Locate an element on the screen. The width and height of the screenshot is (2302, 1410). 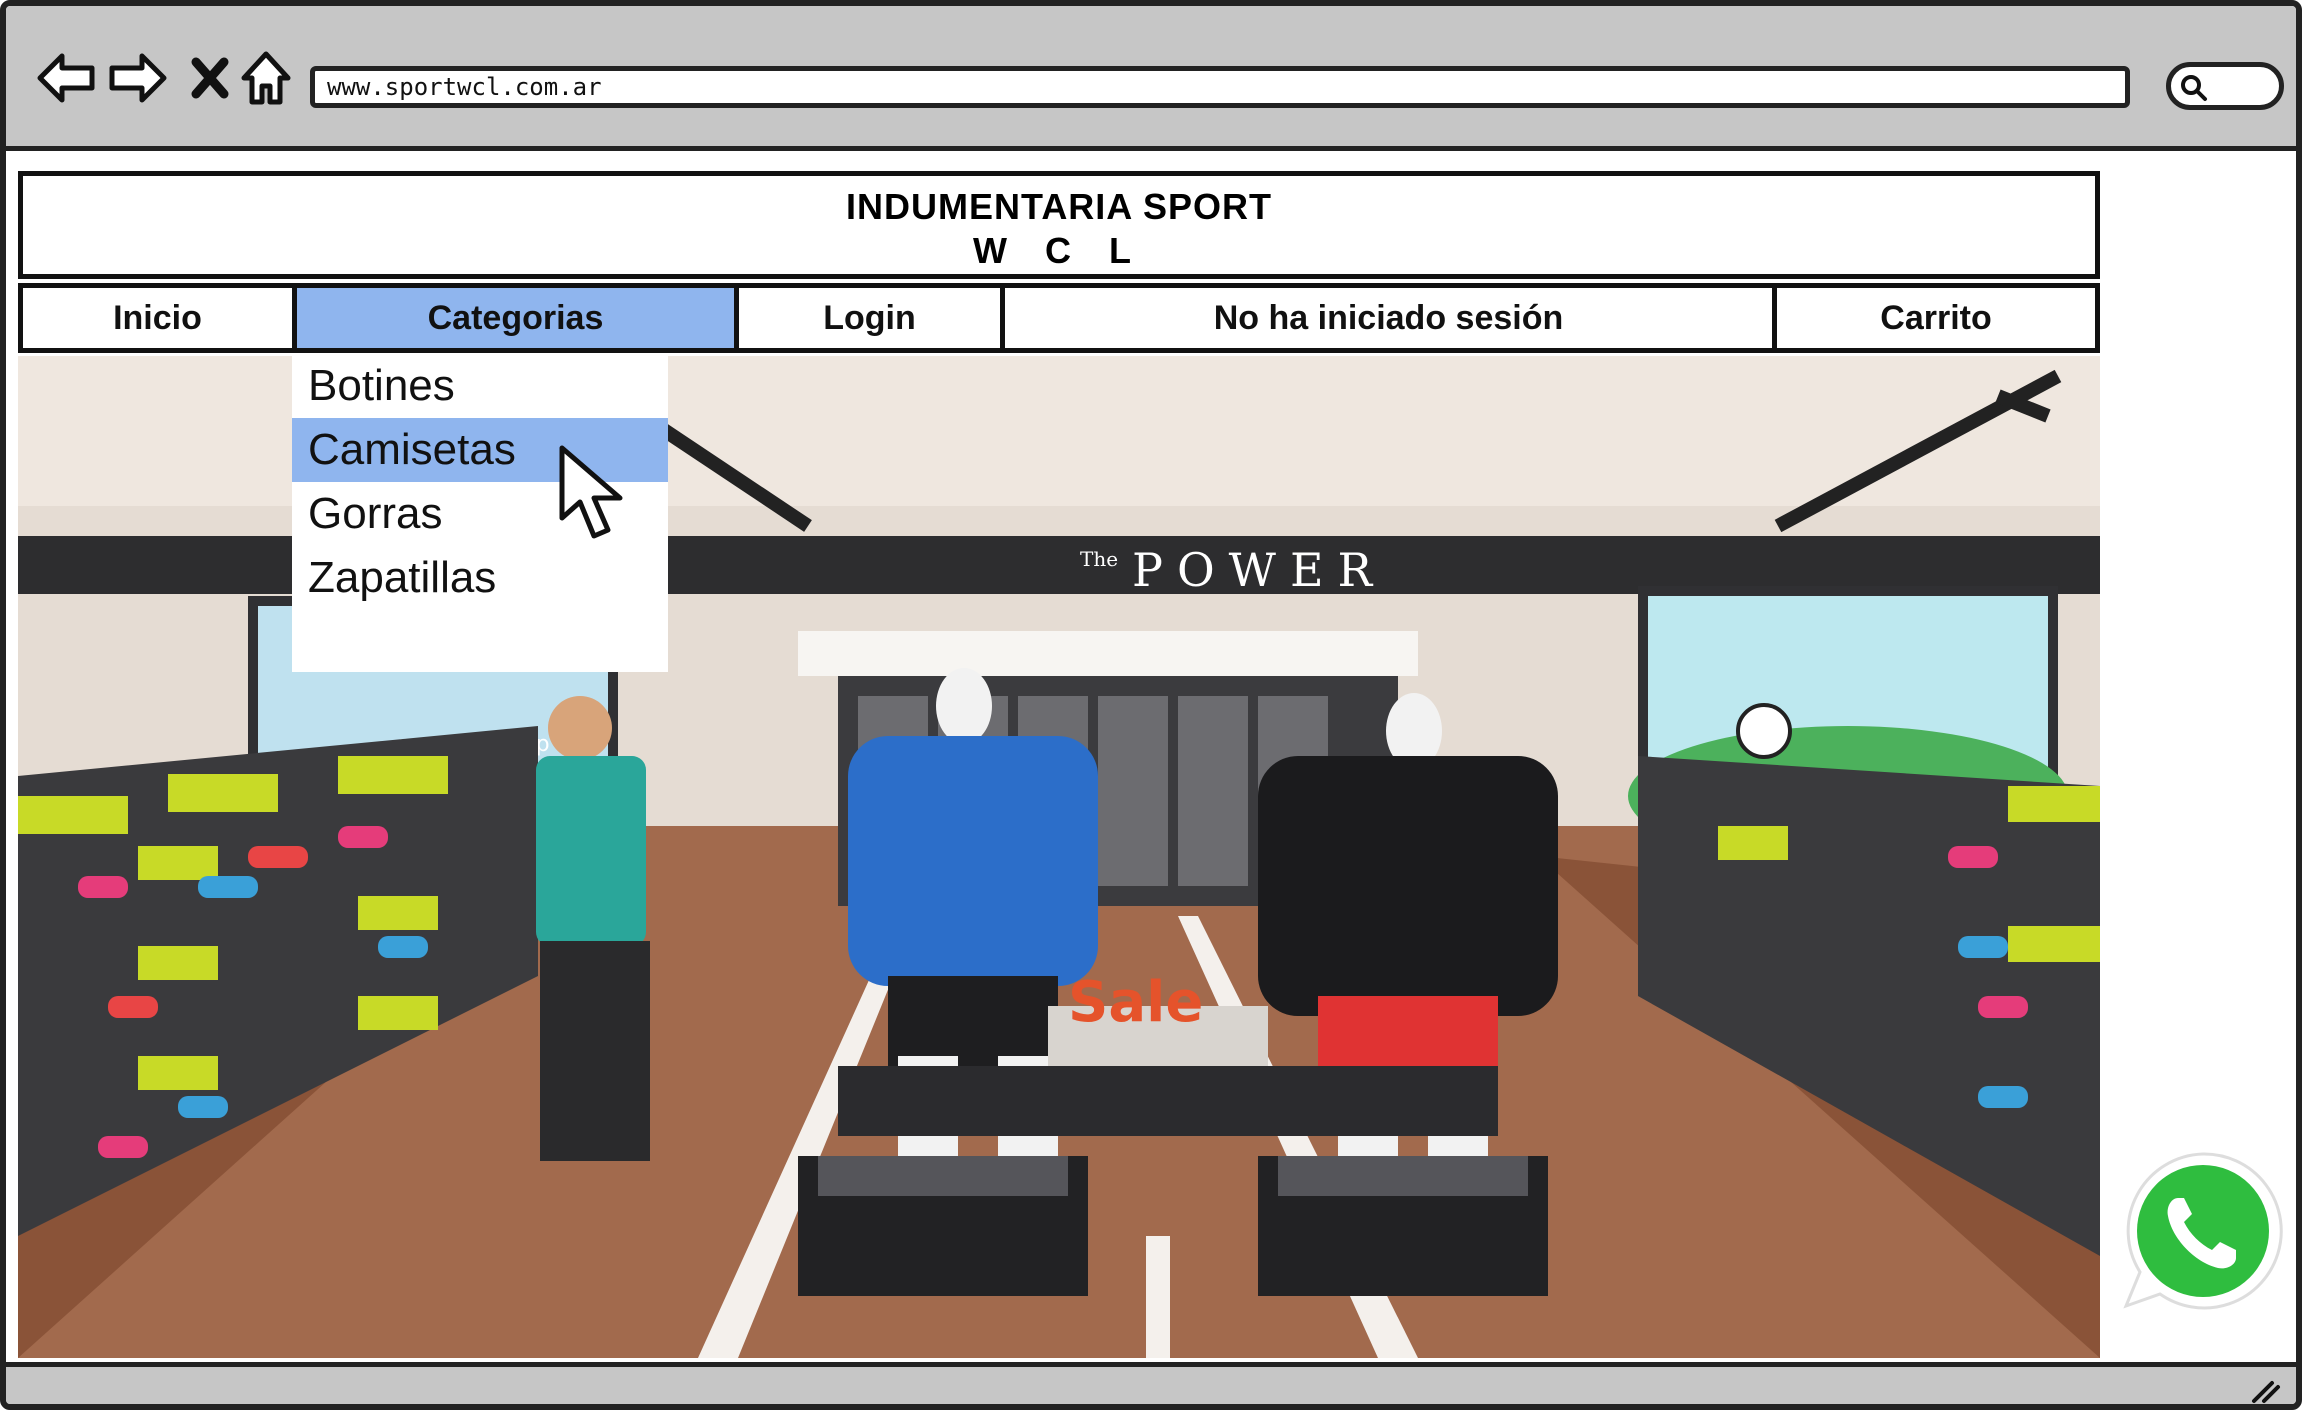
dropdown-item-botines: Botines is located at coordinates (480, 386).